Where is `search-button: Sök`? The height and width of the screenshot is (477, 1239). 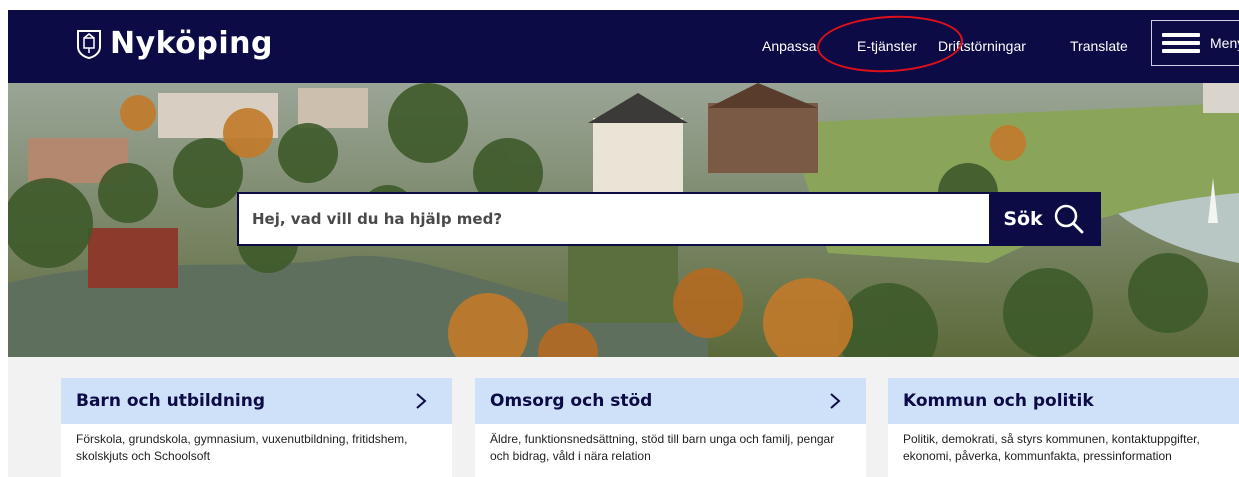
search-button: Sök is located at coordinates (1044, 219).